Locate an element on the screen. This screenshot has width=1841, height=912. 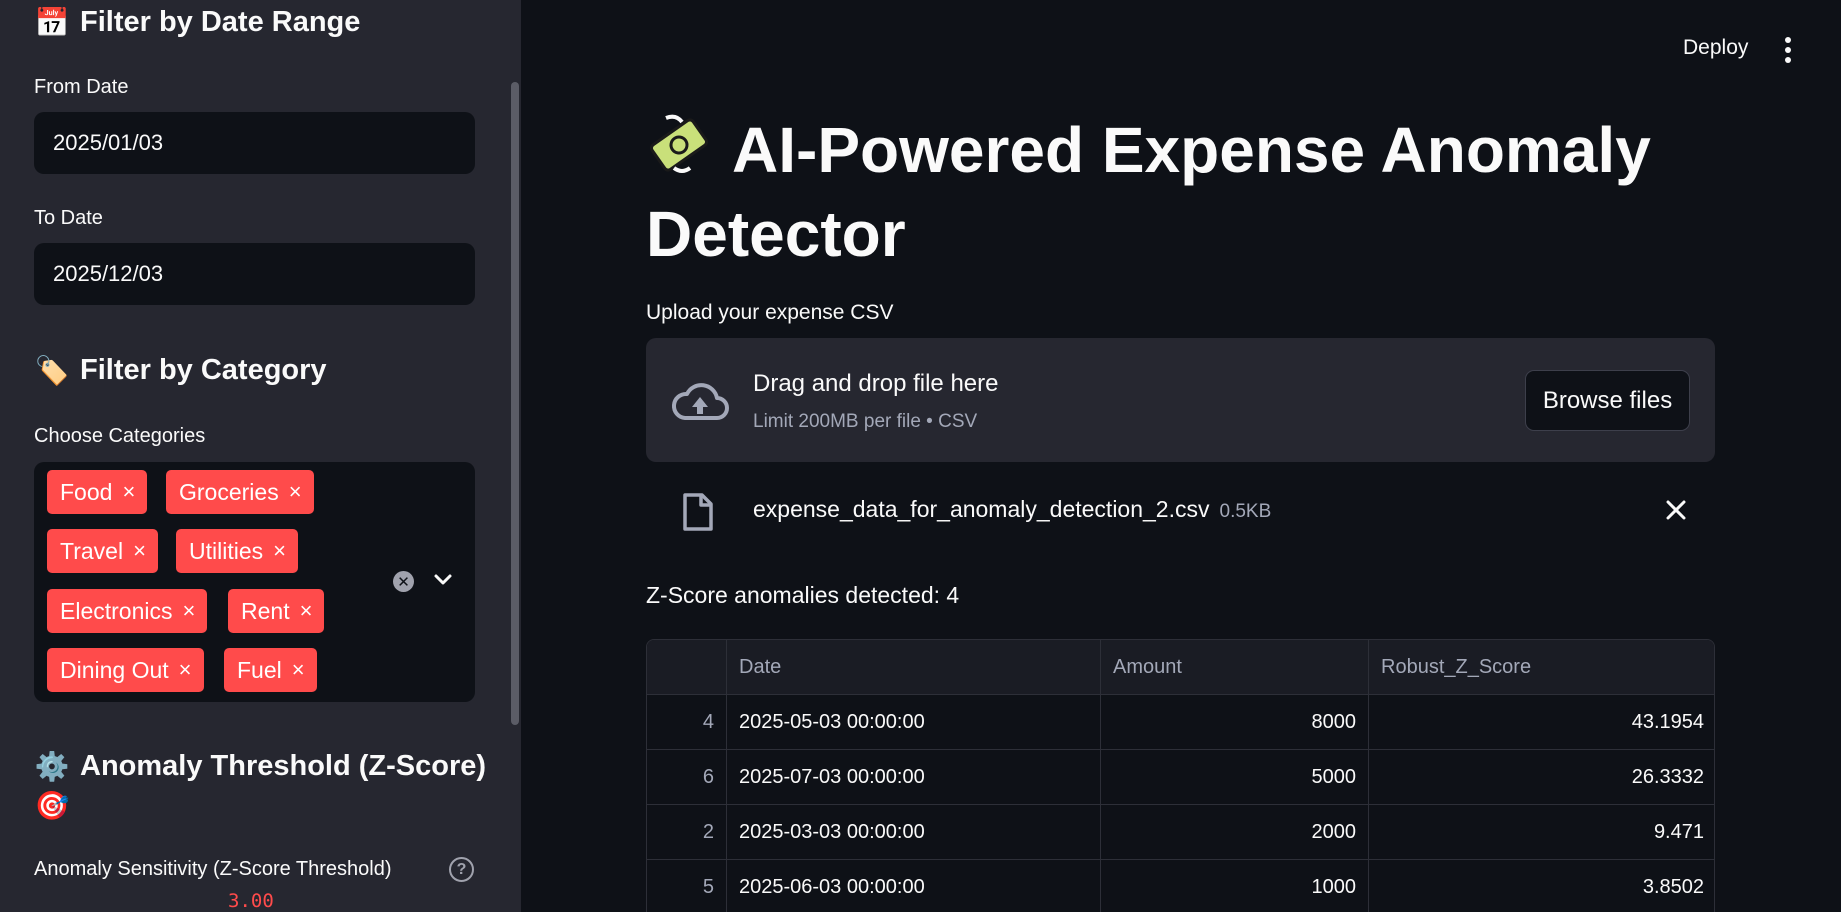
table-cell-date: 2025-05-03 00:00:00 is located at coordinates (914, 722).